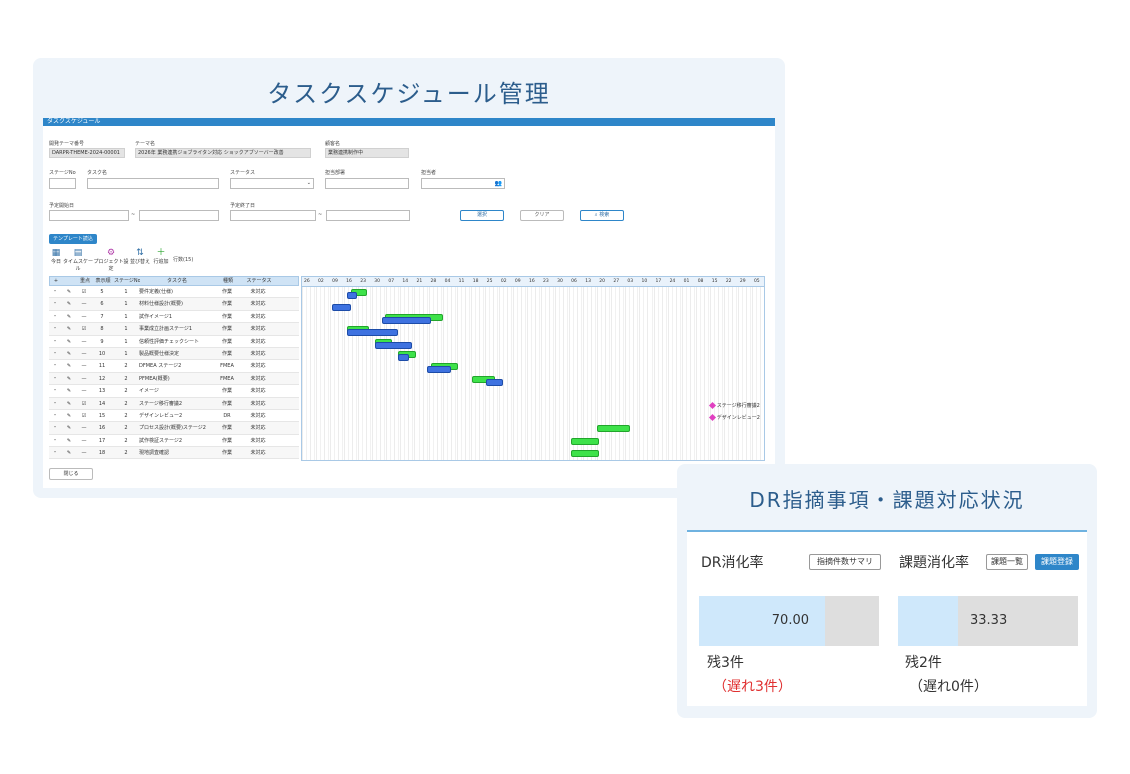 This screenshot has width=1130, height=774. I want to click on table-row: ⁃ ✎ — 13 2 イメージ 作業 未対応, so click(174, 391).